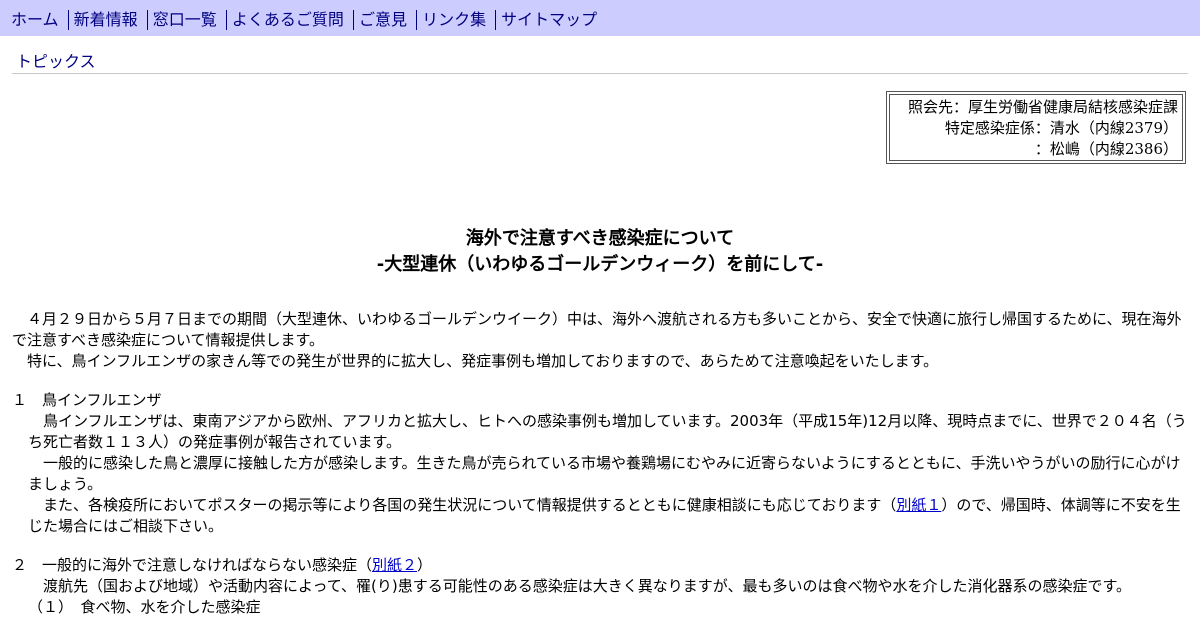 This screenshot has height=630, width=1200. What do you see at coordinates (918, 505) in the screenshot?
I see `attachment-1-link: 別紙１` at bounding box center [918, 505].